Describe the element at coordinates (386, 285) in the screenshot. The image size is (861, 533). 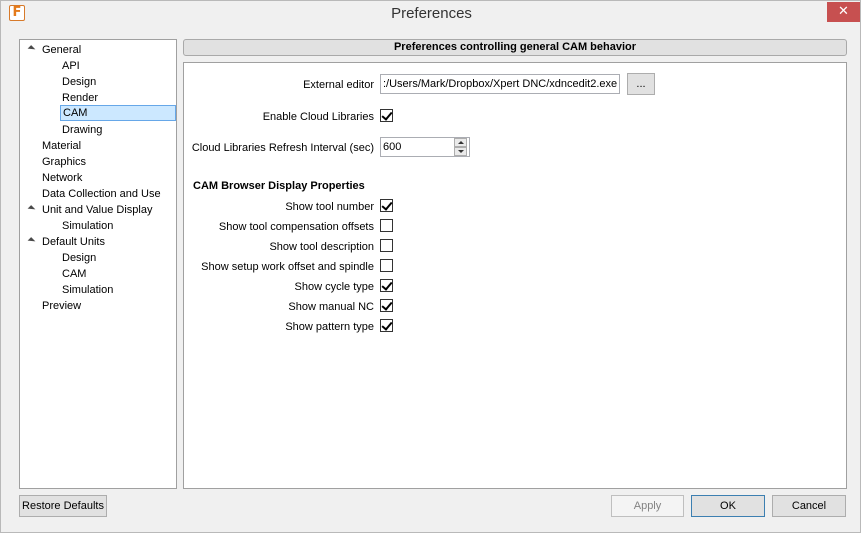
I see `show-cycle-type-checkbox` at that location.